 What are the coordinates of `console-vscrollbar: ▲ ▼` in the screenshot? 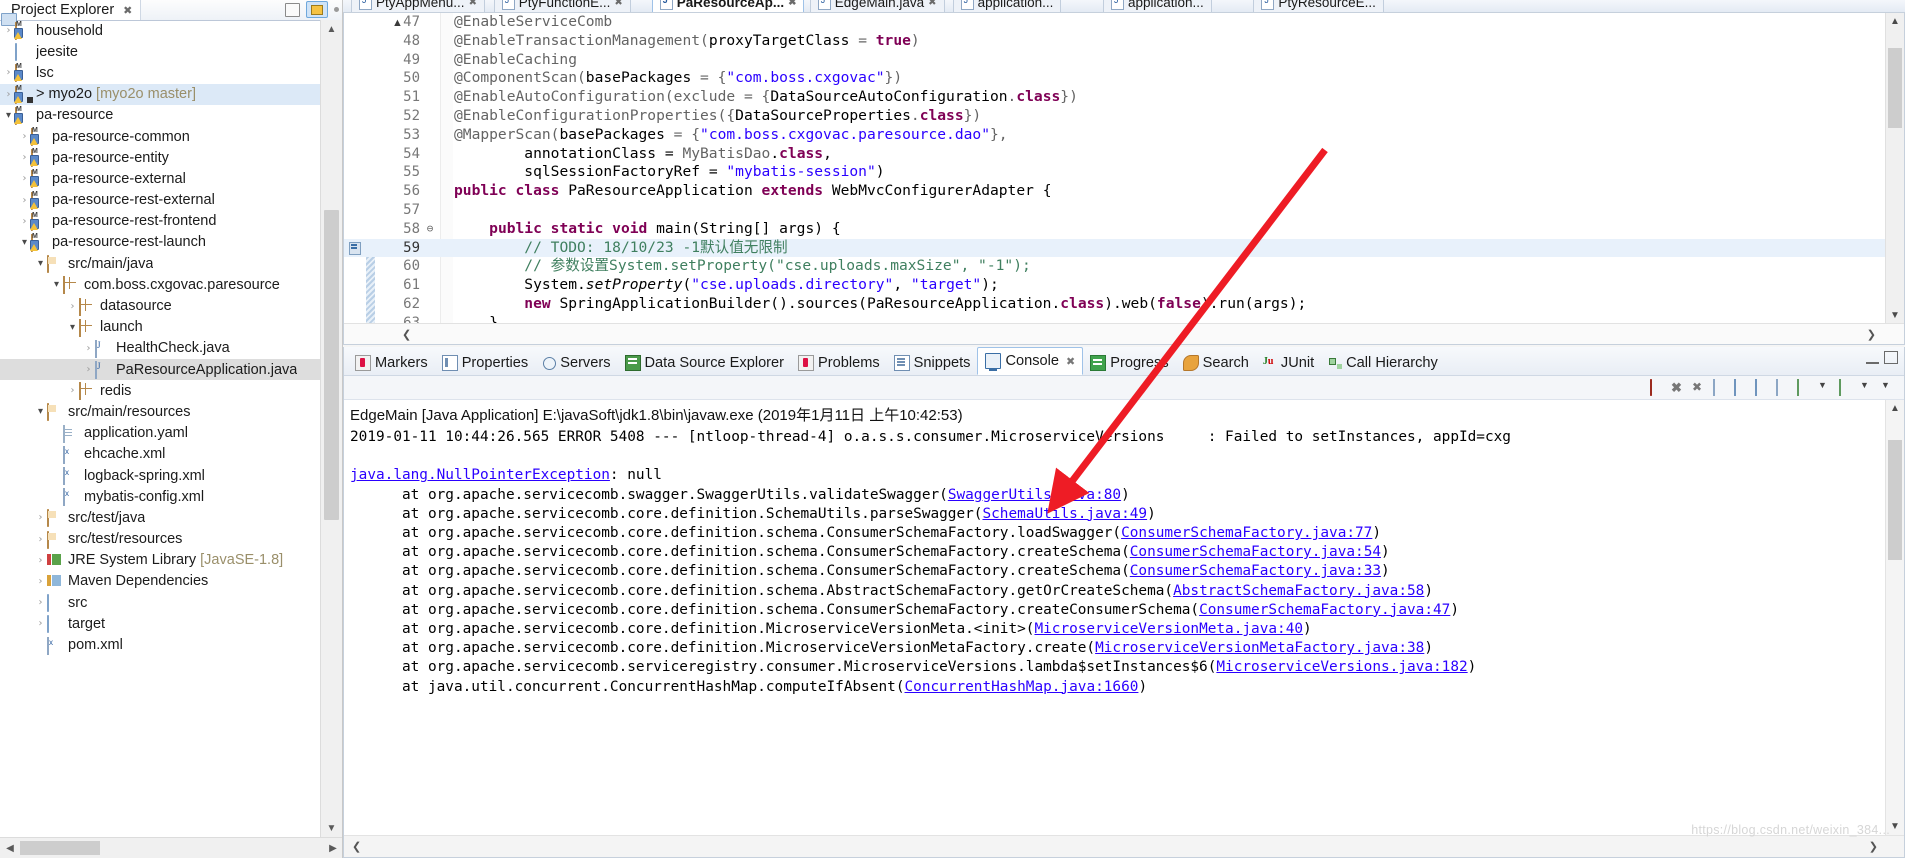 It's located at (1894, 617).